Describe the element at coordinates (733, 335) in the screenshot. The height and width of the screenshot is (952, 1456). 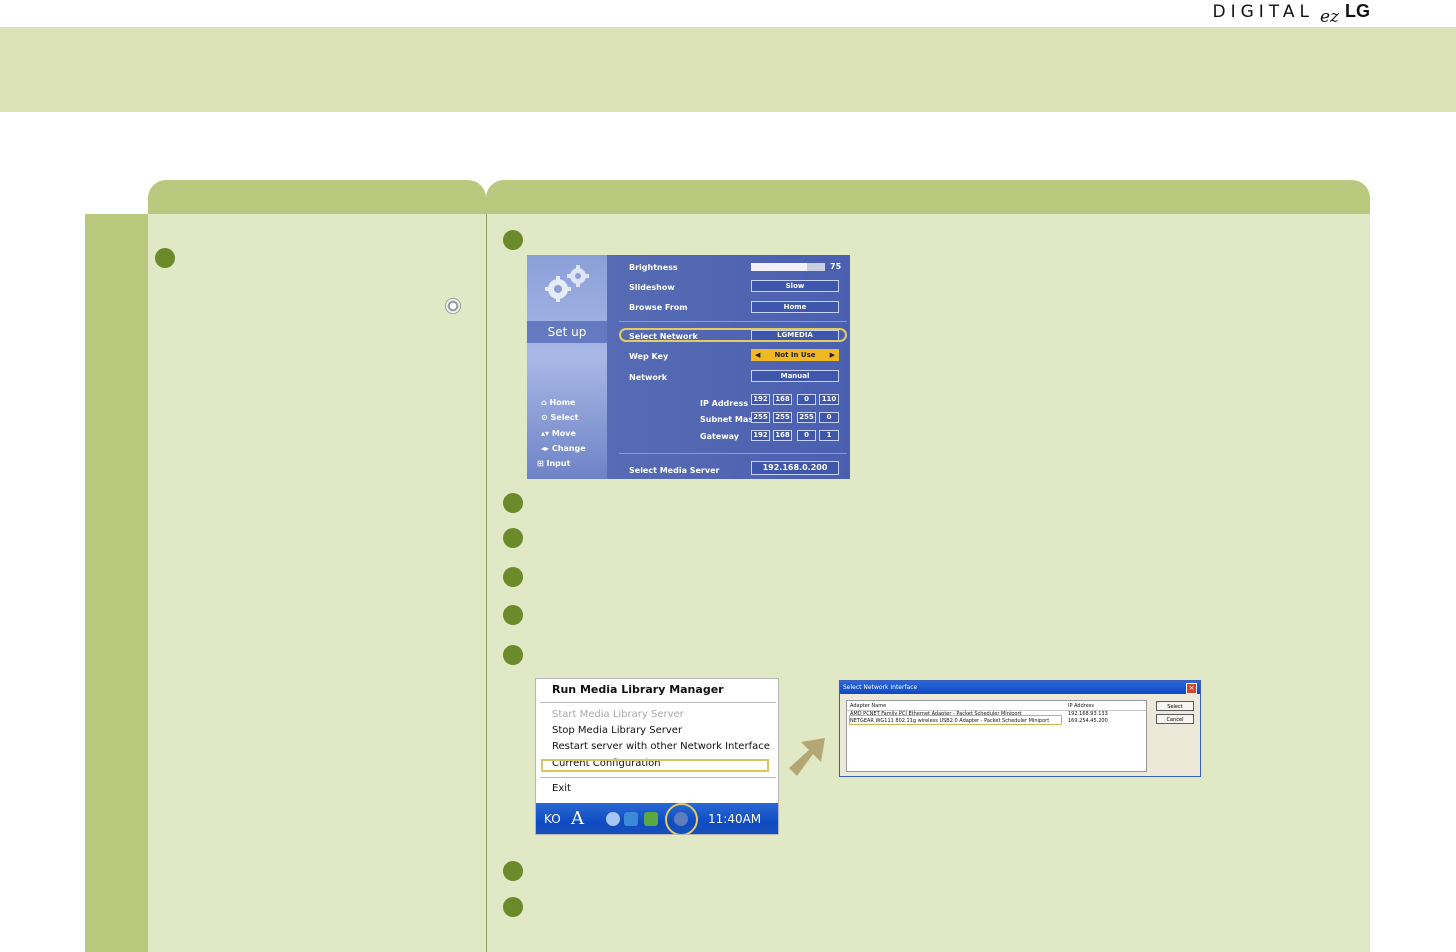
I see `select-network-highlight` at that location.